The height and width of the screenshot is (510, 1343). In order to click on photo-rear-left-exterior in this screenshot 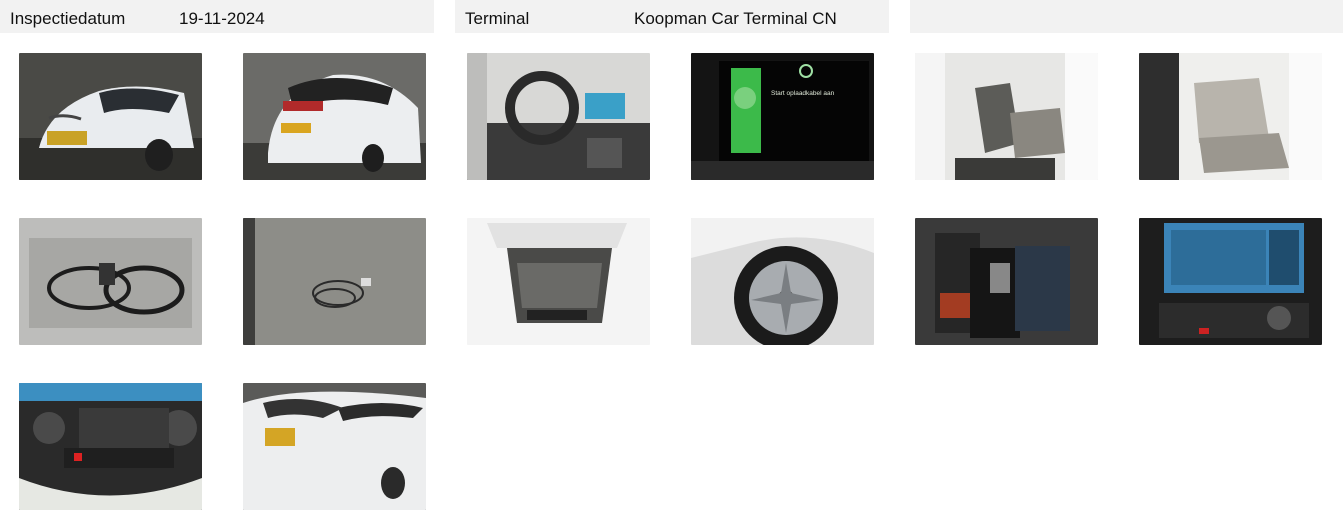, I will do `click(334, 116)`.